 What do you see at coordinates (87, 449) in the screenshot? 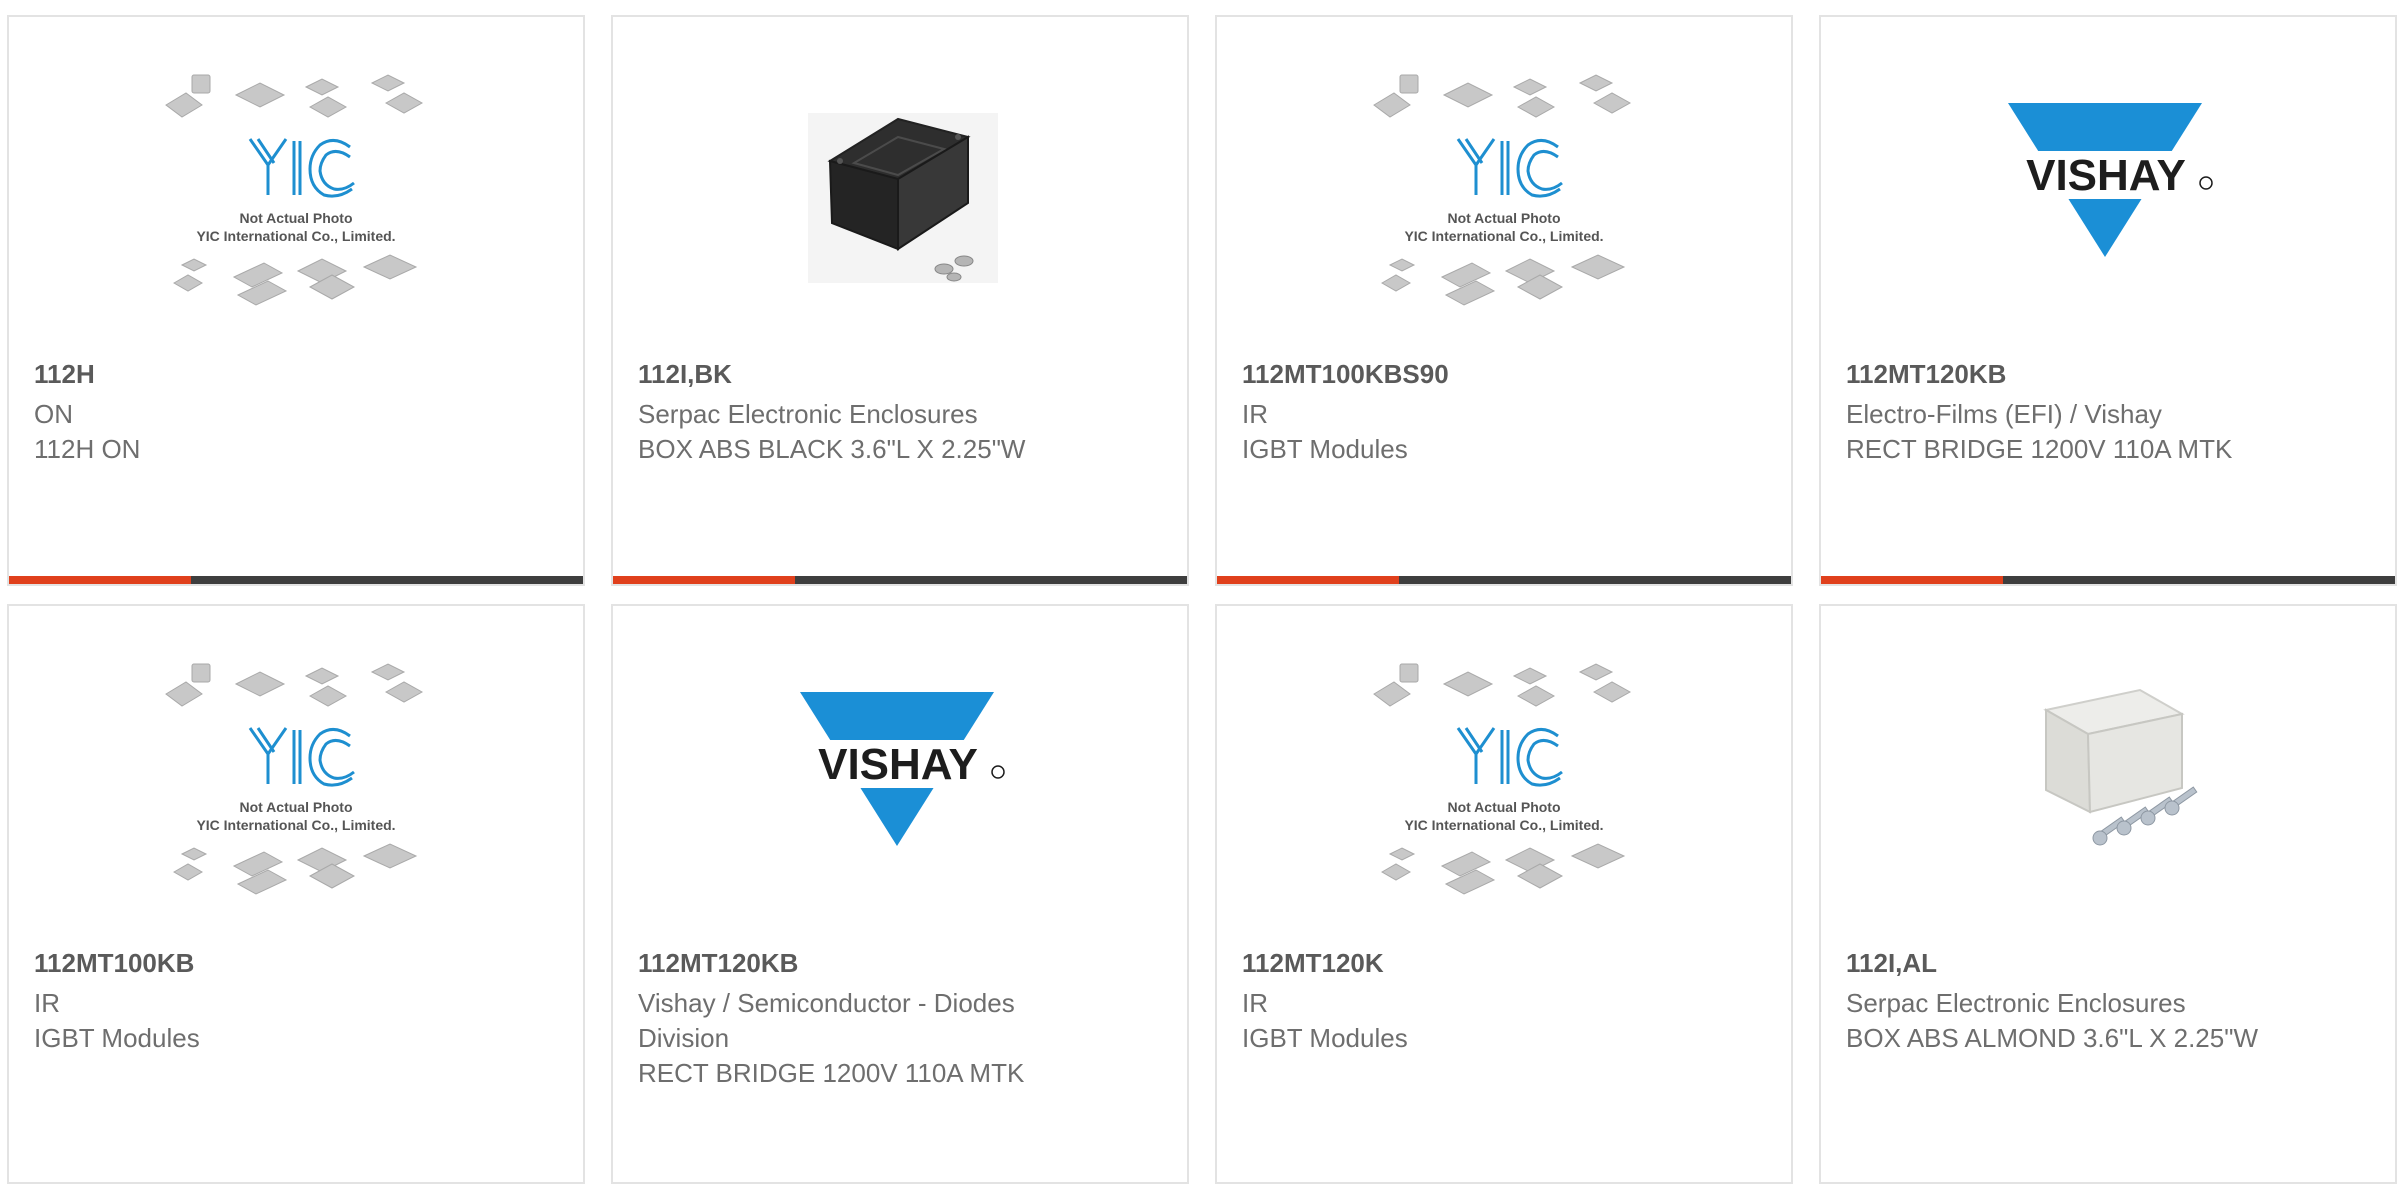
I see `description: 112H ON` at bounding box center [87, 449].